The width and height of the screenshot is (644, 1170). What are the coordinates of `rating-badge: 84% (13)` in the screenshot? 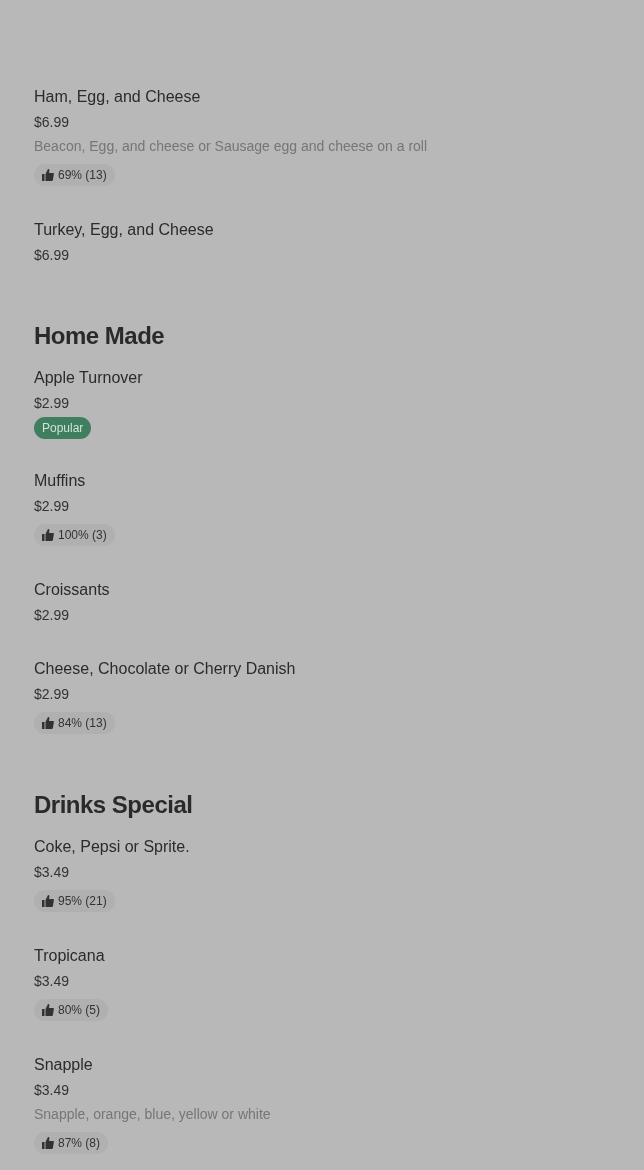 It's located at (74, 723).